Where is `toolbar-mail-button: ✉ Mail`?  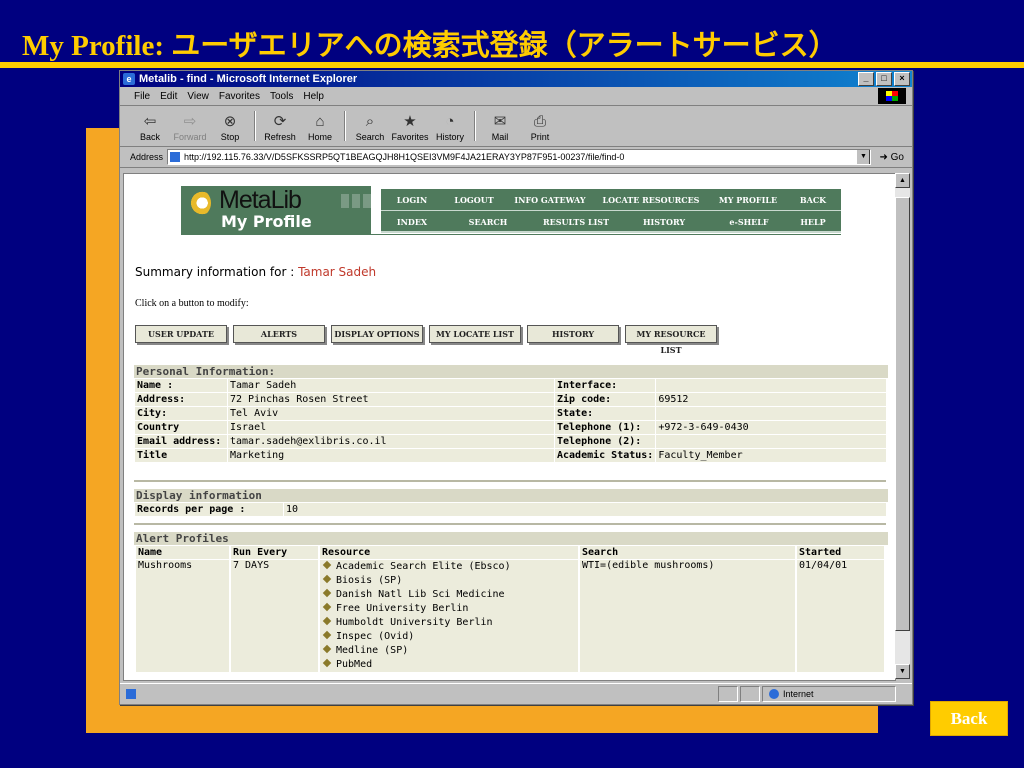
toolbar-mail-button: ✉ Mail is located at coordinates (500, 129).